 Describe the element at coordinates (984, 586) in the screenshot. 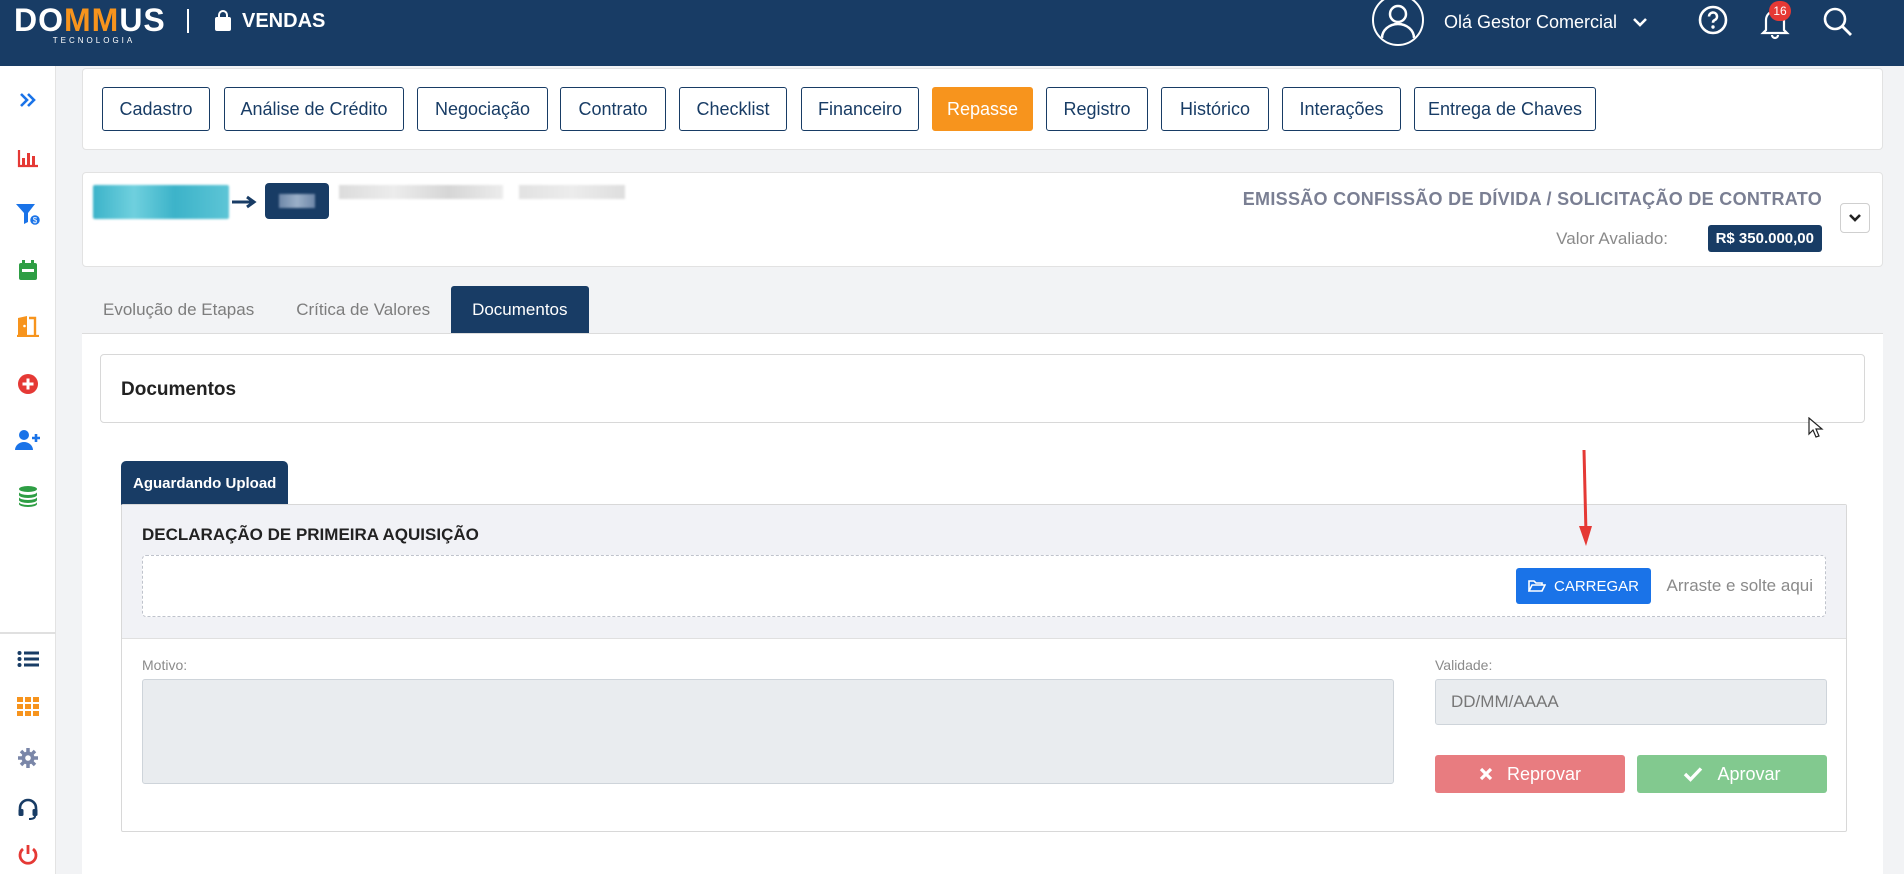

I see `upload-dropzone: CARREGAR Arraste e solte aqui` at that location.